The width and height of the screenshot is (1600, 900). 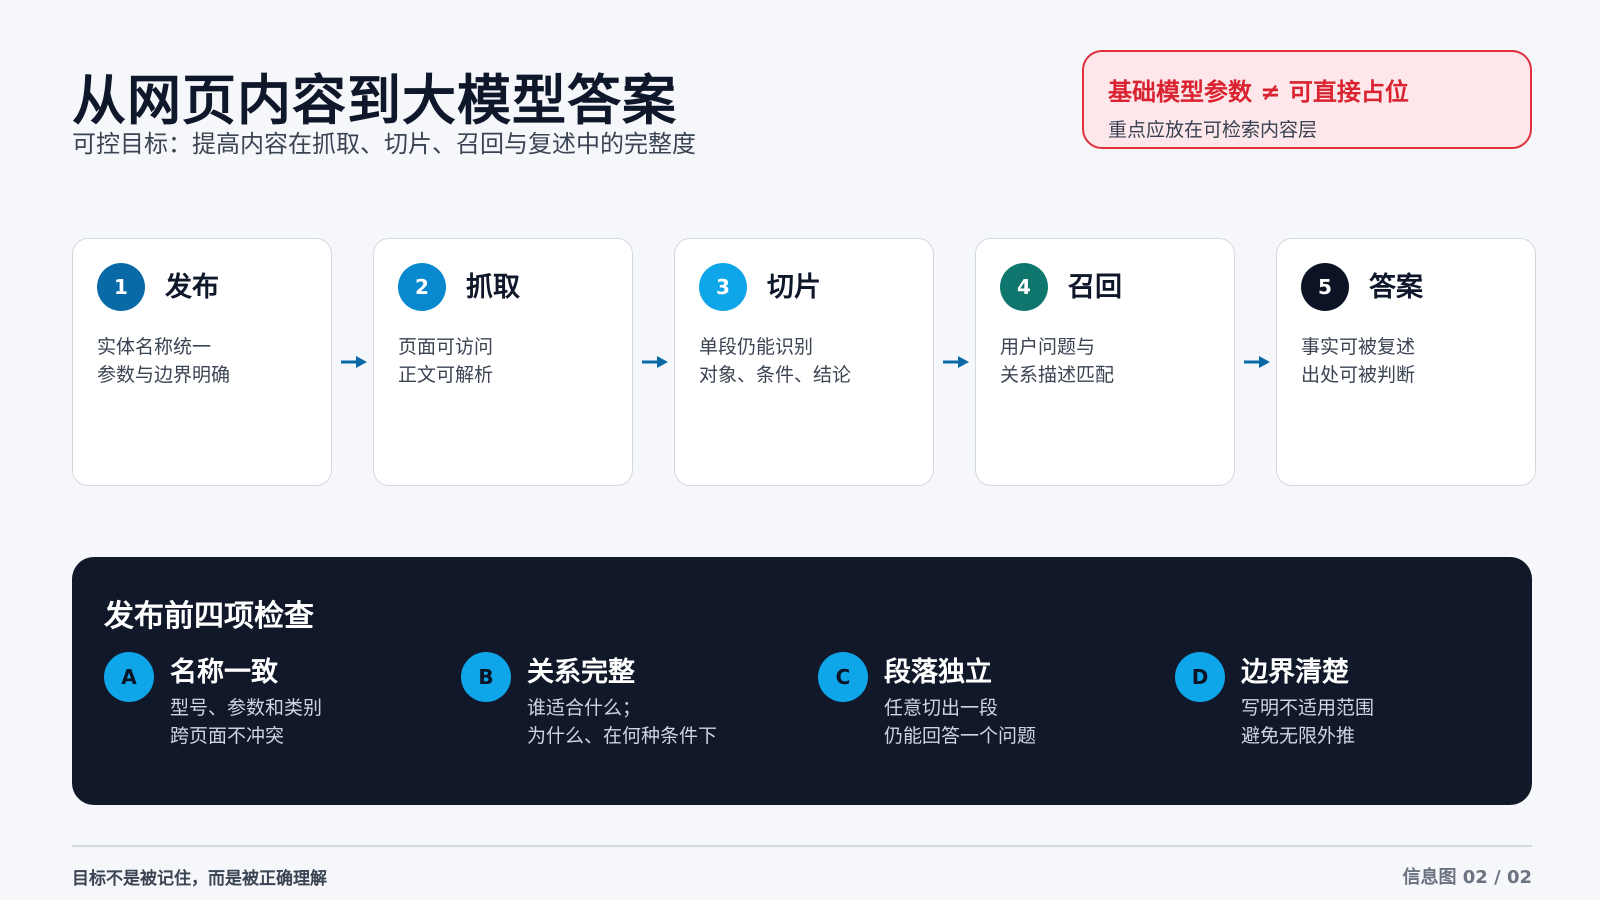 I want to click on warning-callout: 基础模型参数 ≠ 可直接占位 重点应放在可检索内容层, so click(x=1307, y=99).